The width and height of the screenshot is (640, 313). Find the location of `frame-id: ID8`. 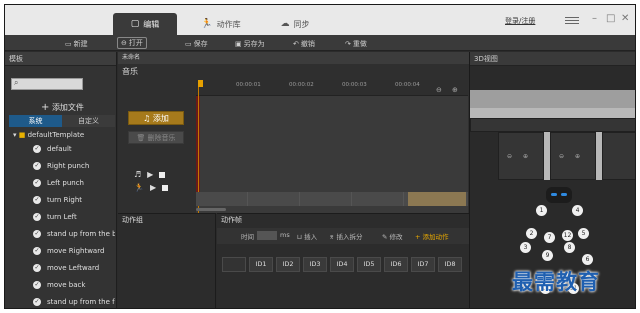

frame-id: ID8 is located at coordinates (450, 264).